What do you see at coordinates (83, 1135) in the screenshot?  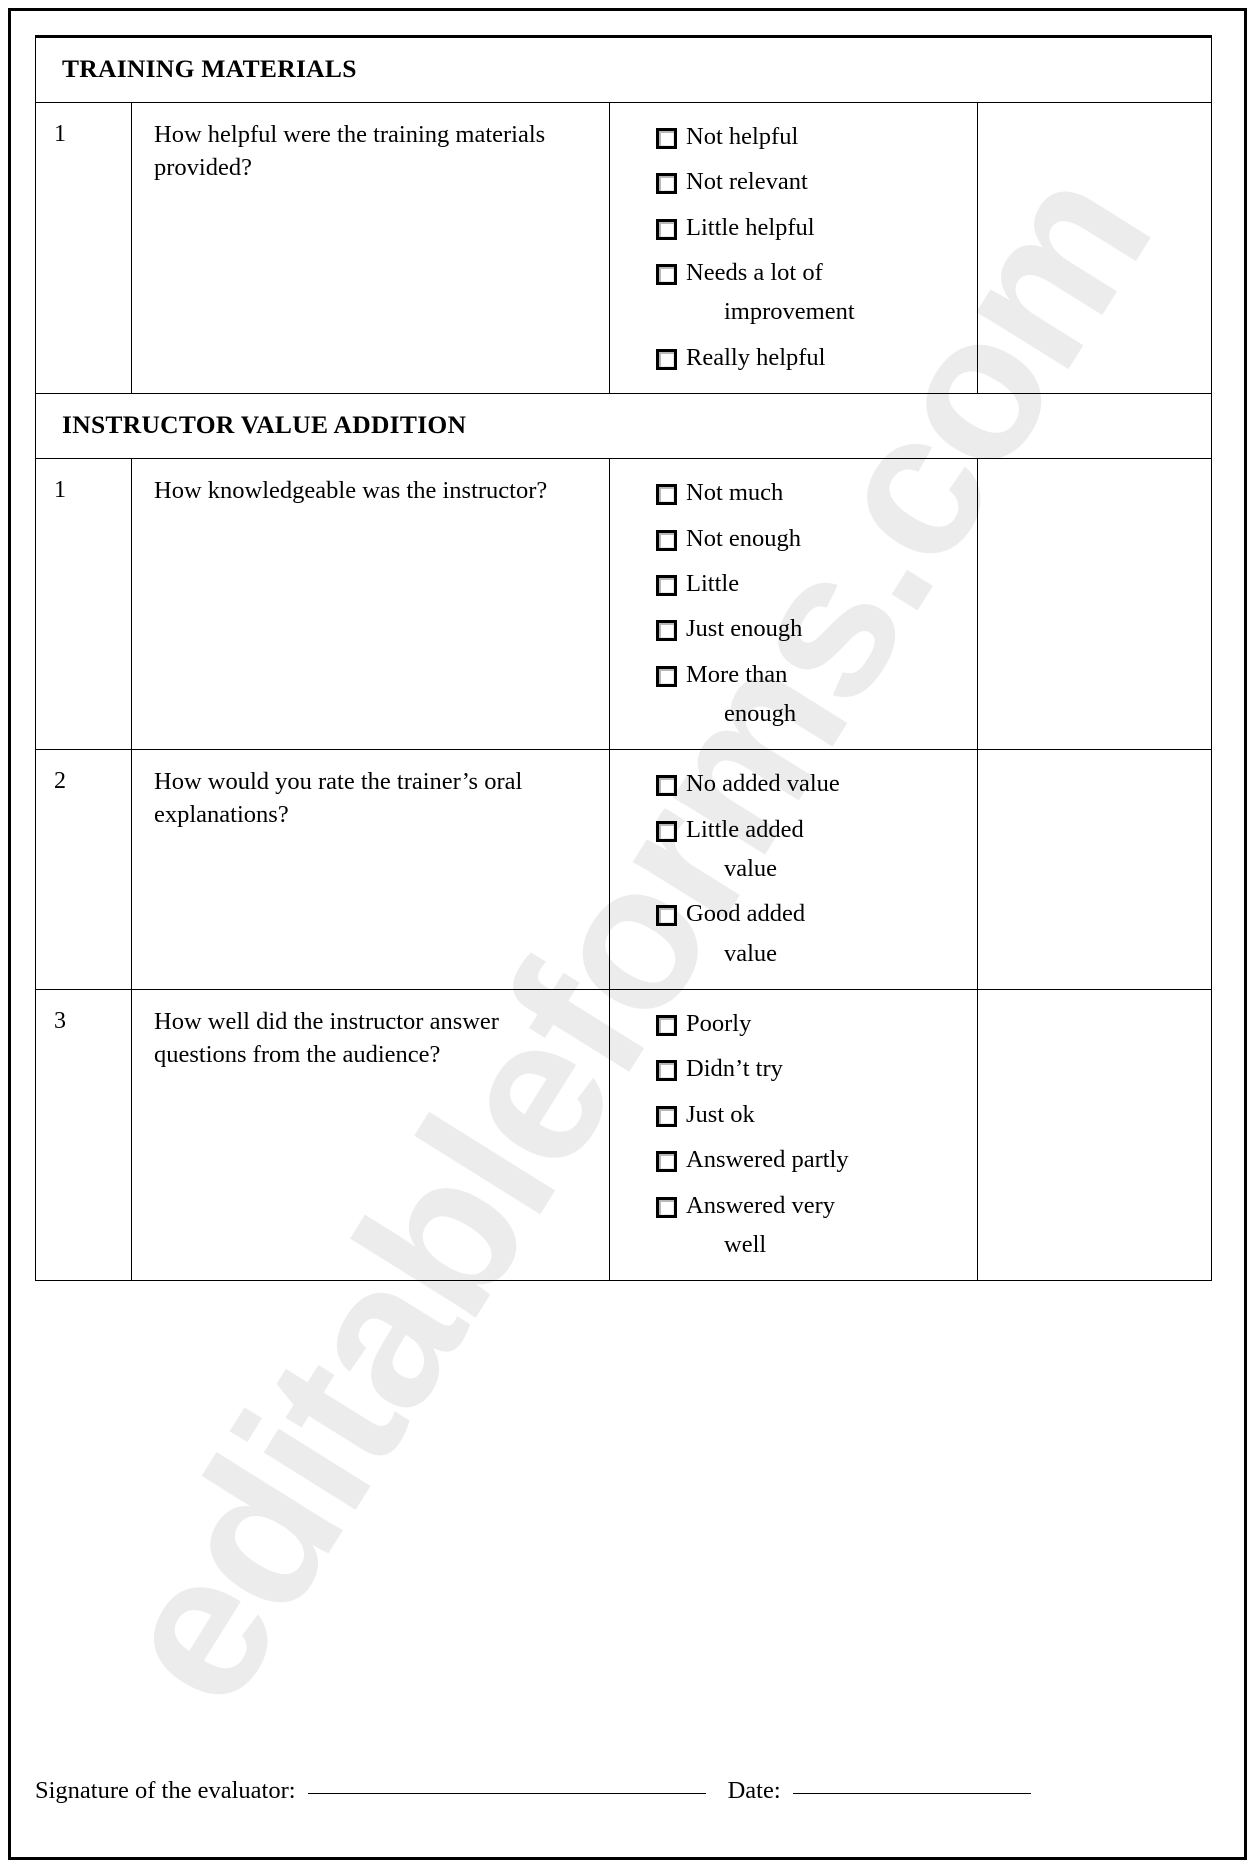 I see `question-number: 3` at bounding box center [83, 1135].